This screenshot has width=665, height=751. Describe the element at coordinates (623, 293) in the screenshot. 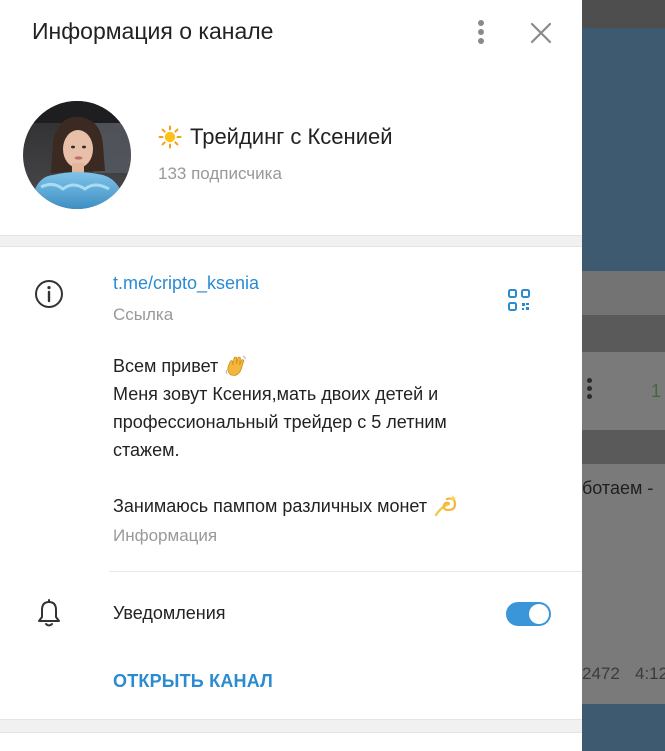

I see `background-strip` at that location.